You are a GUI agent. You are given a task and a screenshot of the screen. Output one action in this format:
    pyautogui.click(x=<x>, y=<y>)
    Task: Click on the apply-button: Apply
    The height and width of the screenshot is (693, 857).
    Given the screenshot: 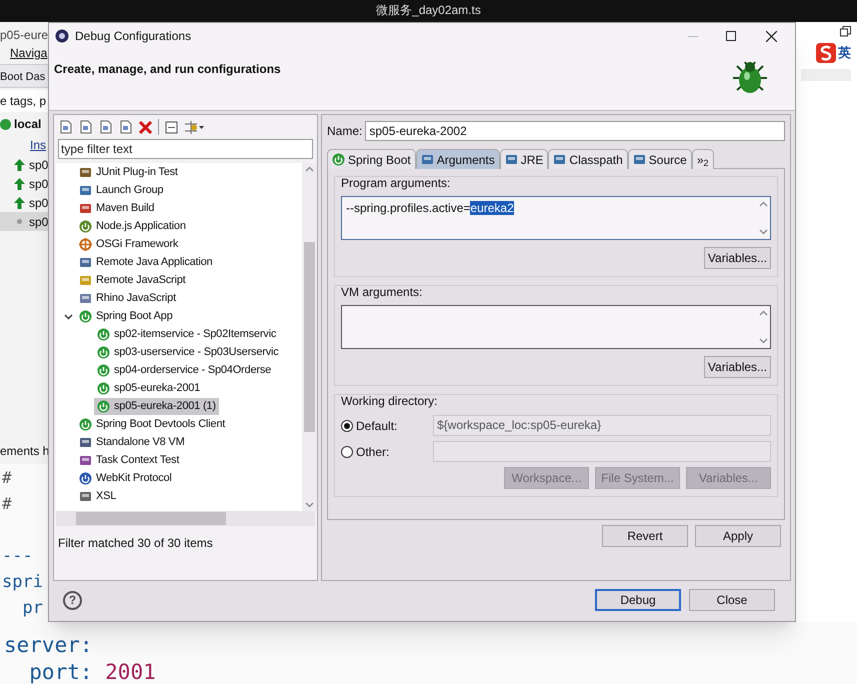 What is the action you would take?
    pyautogui.click(x=738, y=536)
    